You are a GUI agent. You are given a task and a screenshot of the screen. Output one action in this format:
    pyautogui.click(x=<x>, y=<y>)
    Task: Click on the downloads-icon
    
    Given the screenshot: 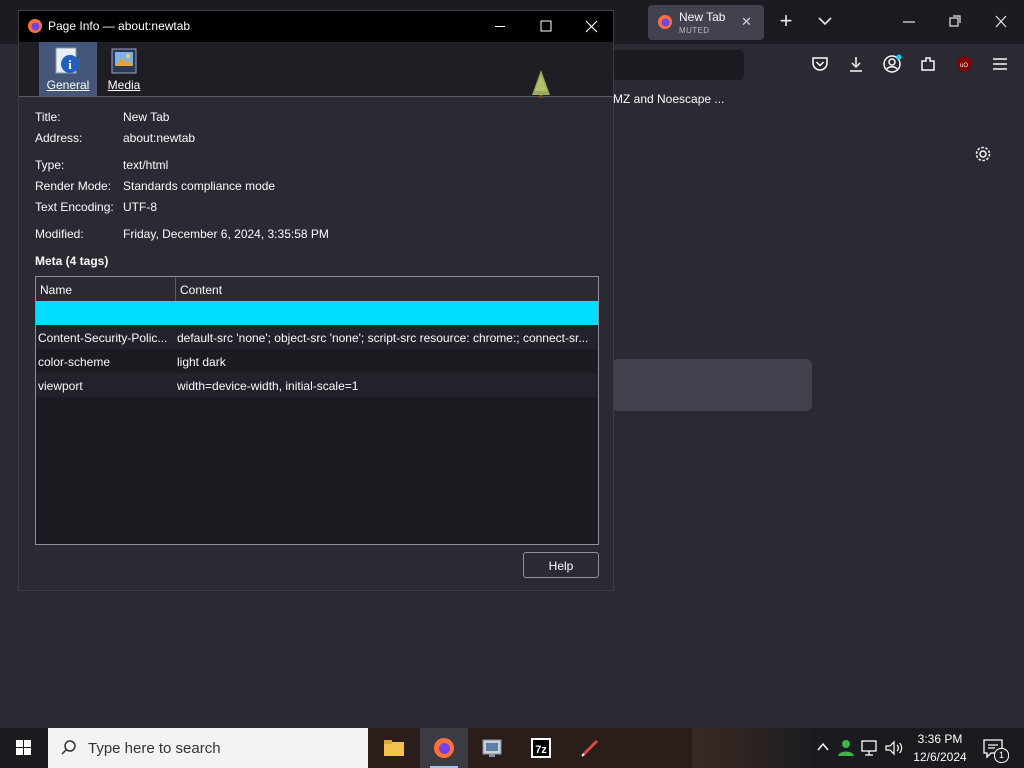 What is the action you would take?
    pyautogui.click(x=856, y=64)
    